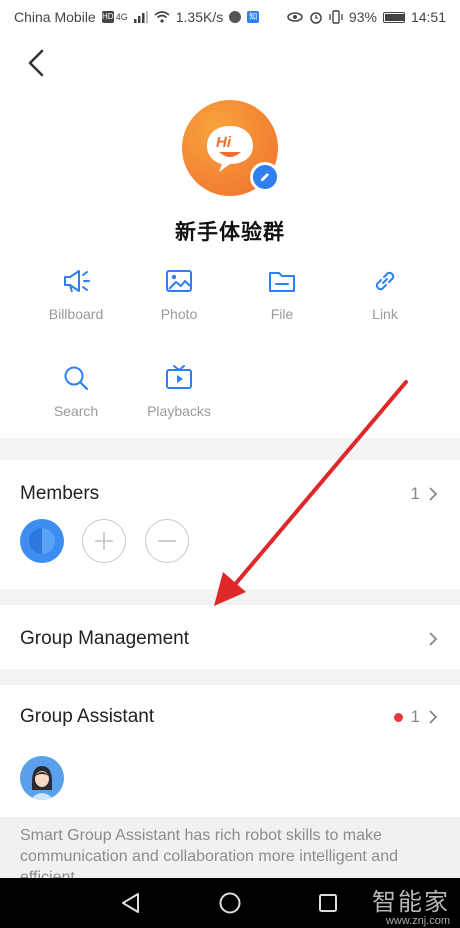 The width and height of the screenshot is (460, 928). What do you see at coordinates (162, 17) in the screenshot?
I see `wifi-icon` at bounding box center [162, 17].